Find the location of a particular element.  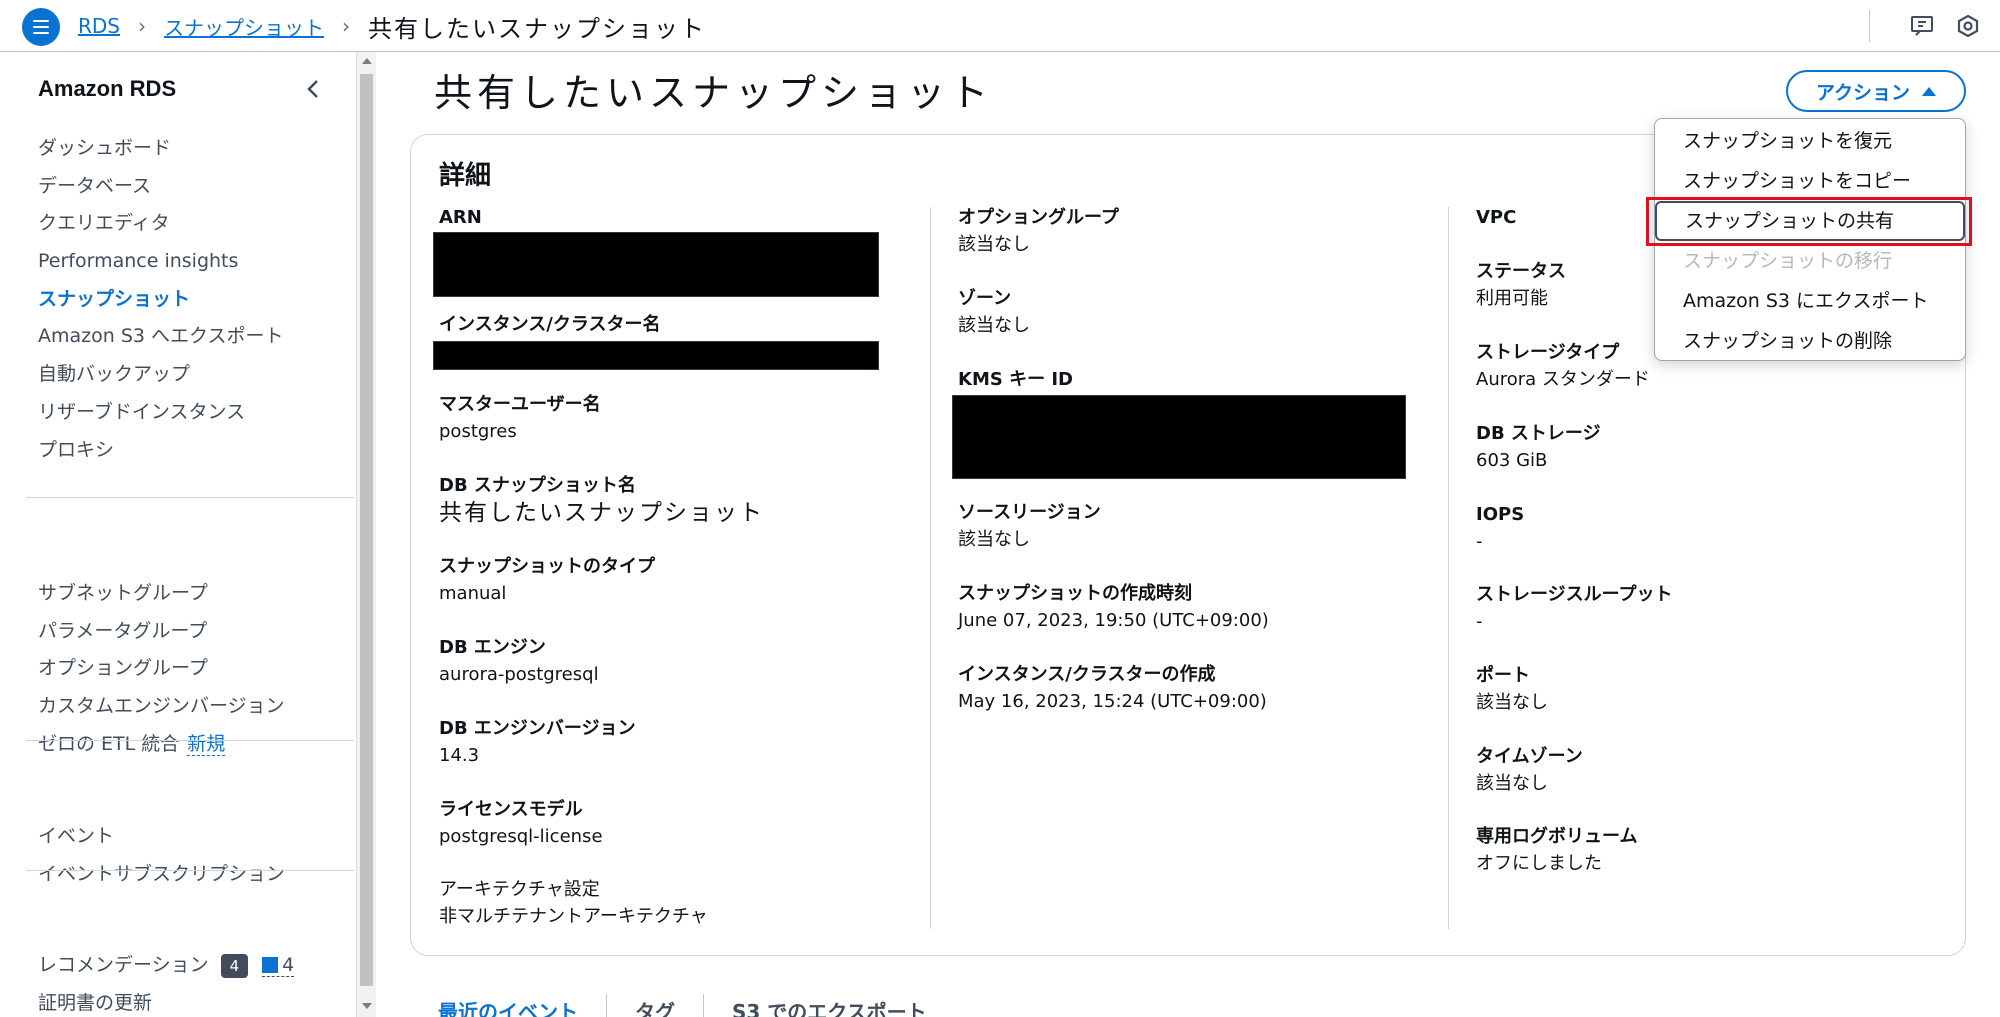

field-label: ARN is located at coordinates (460, 217).